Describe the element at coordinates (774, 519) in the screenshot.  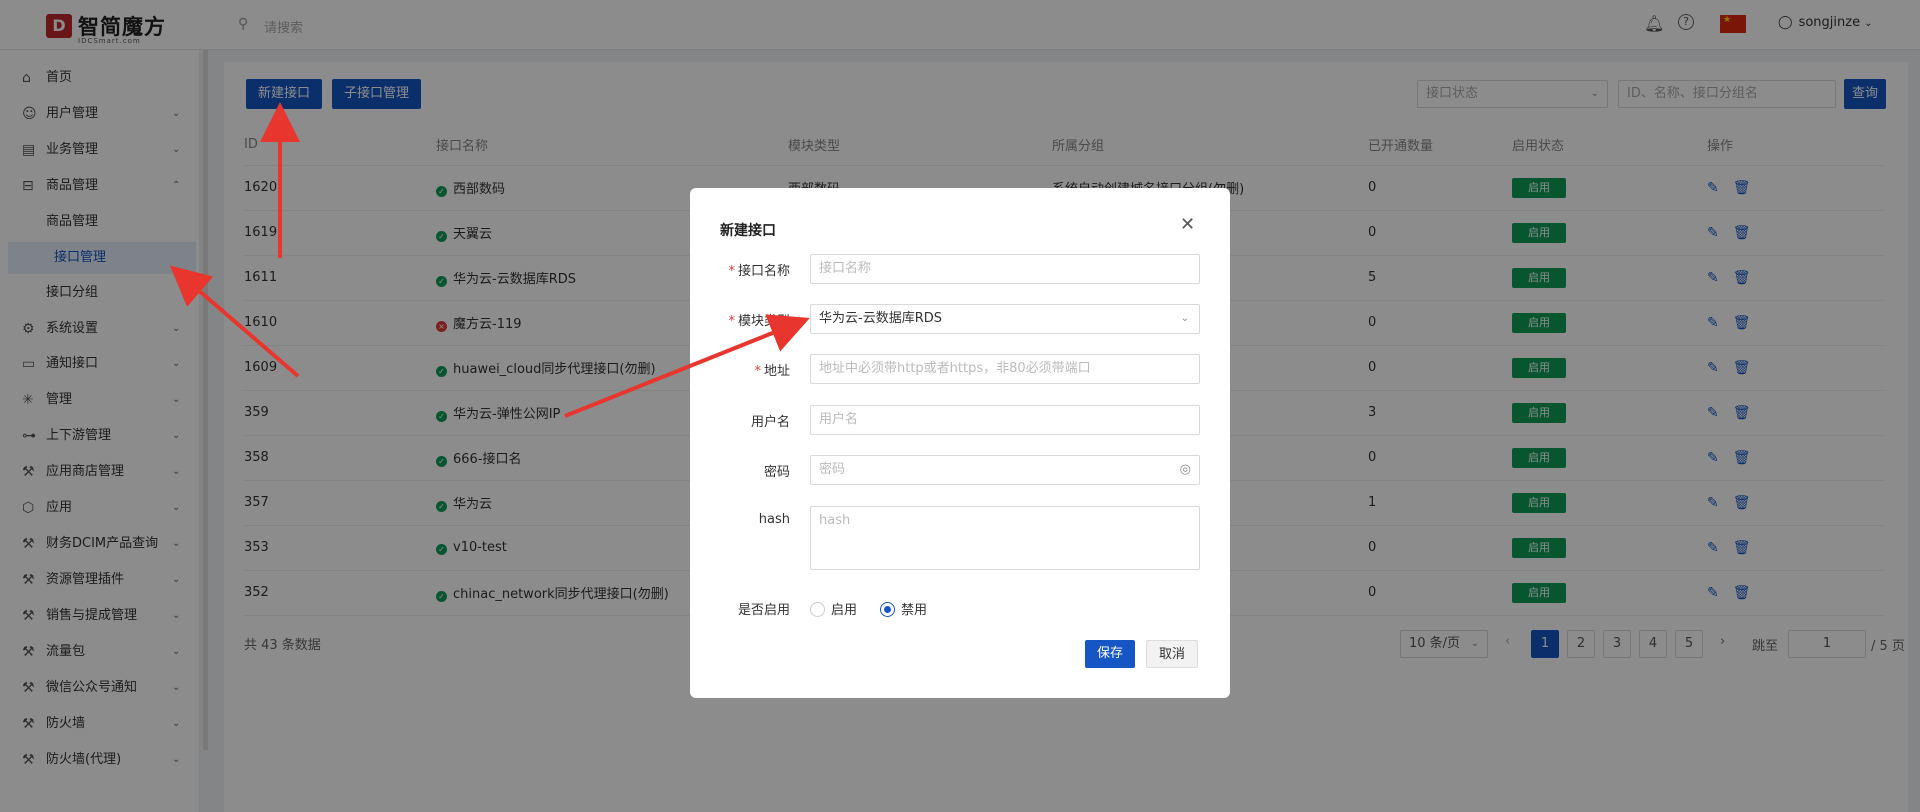
I see `hash-label: hash` at that location.